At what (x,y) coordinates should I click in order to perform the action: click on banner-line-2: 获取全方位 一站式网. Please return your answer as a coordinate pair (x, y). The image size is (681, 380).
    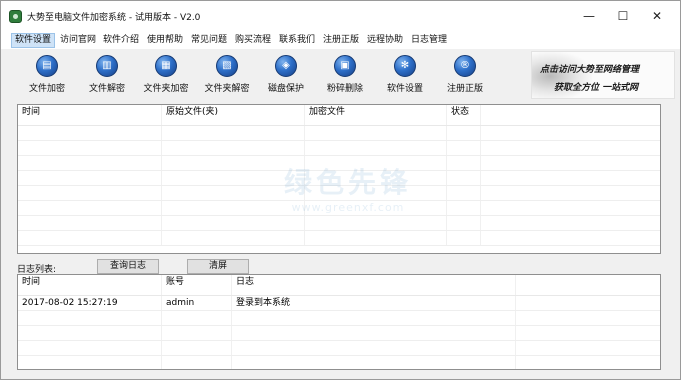
    Looking at the image, I should click on (596, 88).